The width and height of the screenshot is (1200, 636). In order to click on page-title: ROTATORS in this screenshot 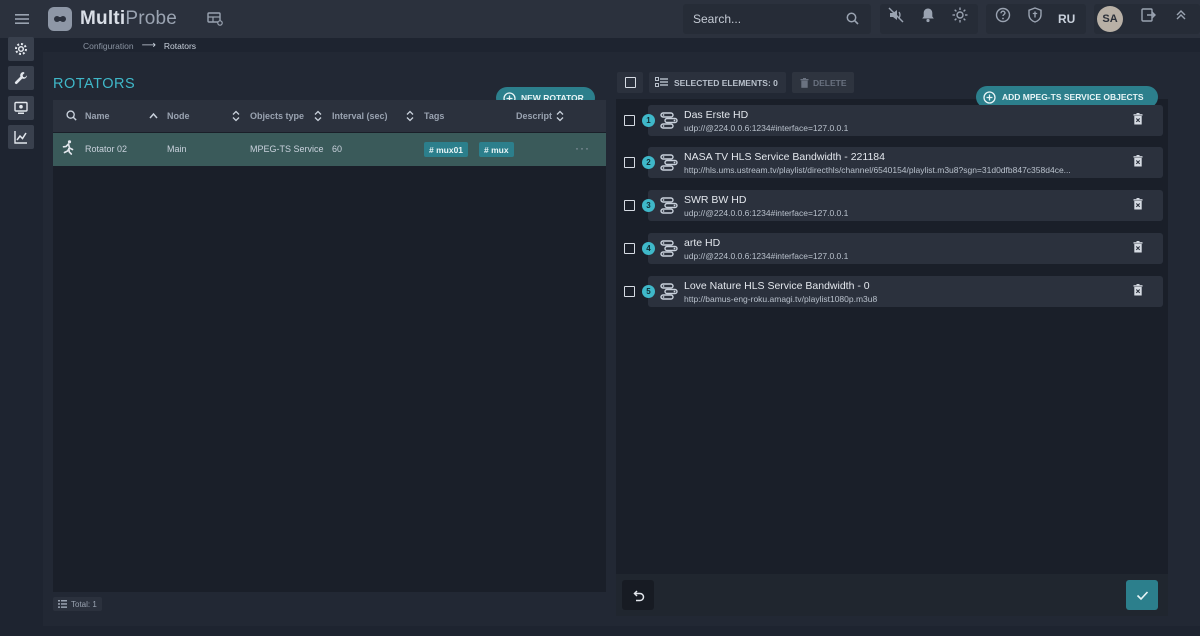, I will do `click(94, 84)`.